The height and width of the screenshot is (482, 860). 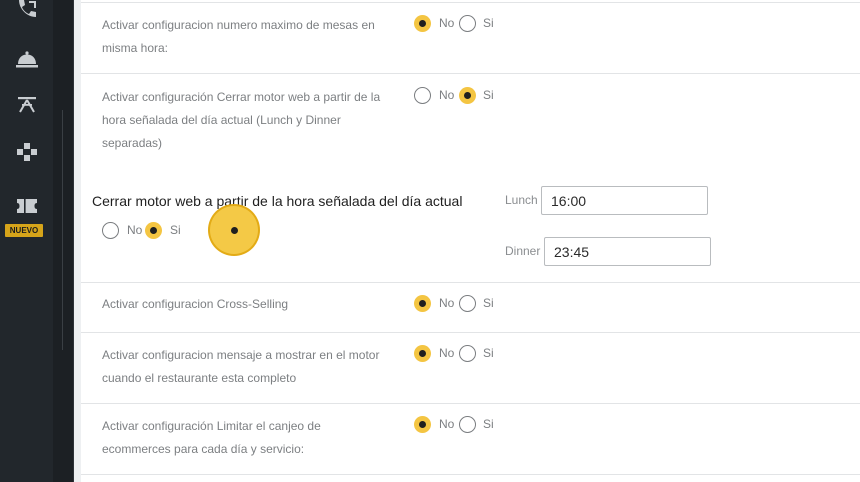 I want to click on radio-full-message-si, so click(x=467, y=353).